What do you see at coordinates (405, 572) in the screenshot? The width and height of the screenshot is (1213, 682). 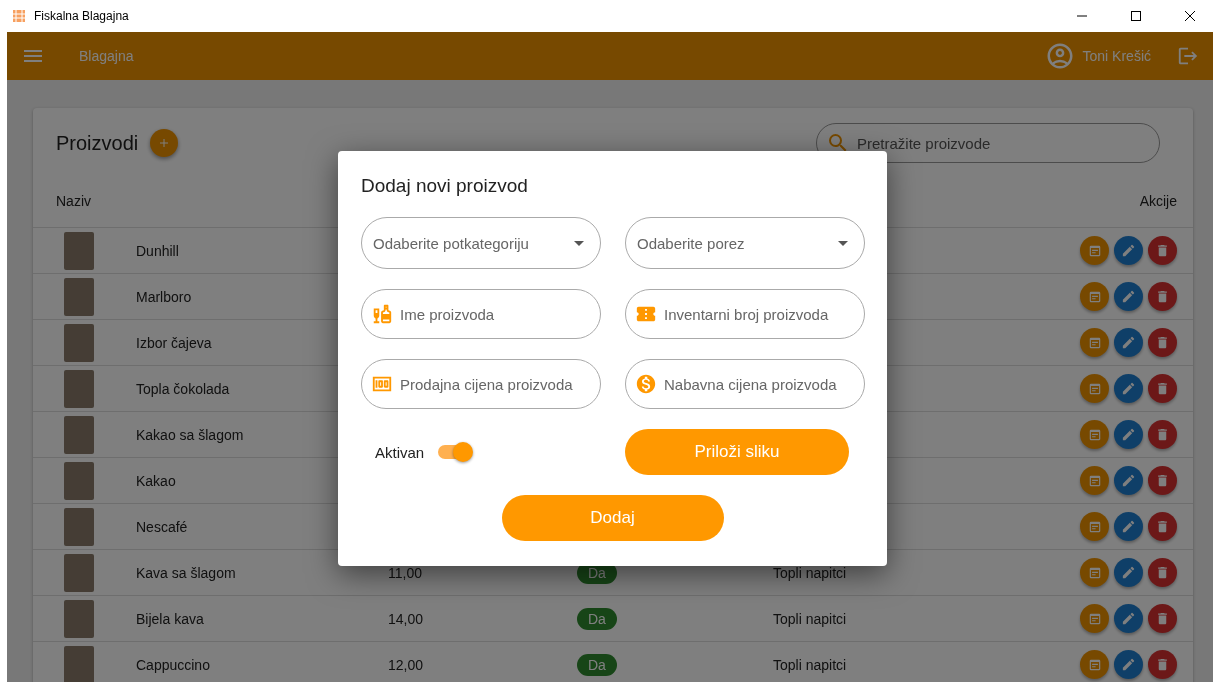 I see `price-cell: 11,00` at bounding box center [405, 572].